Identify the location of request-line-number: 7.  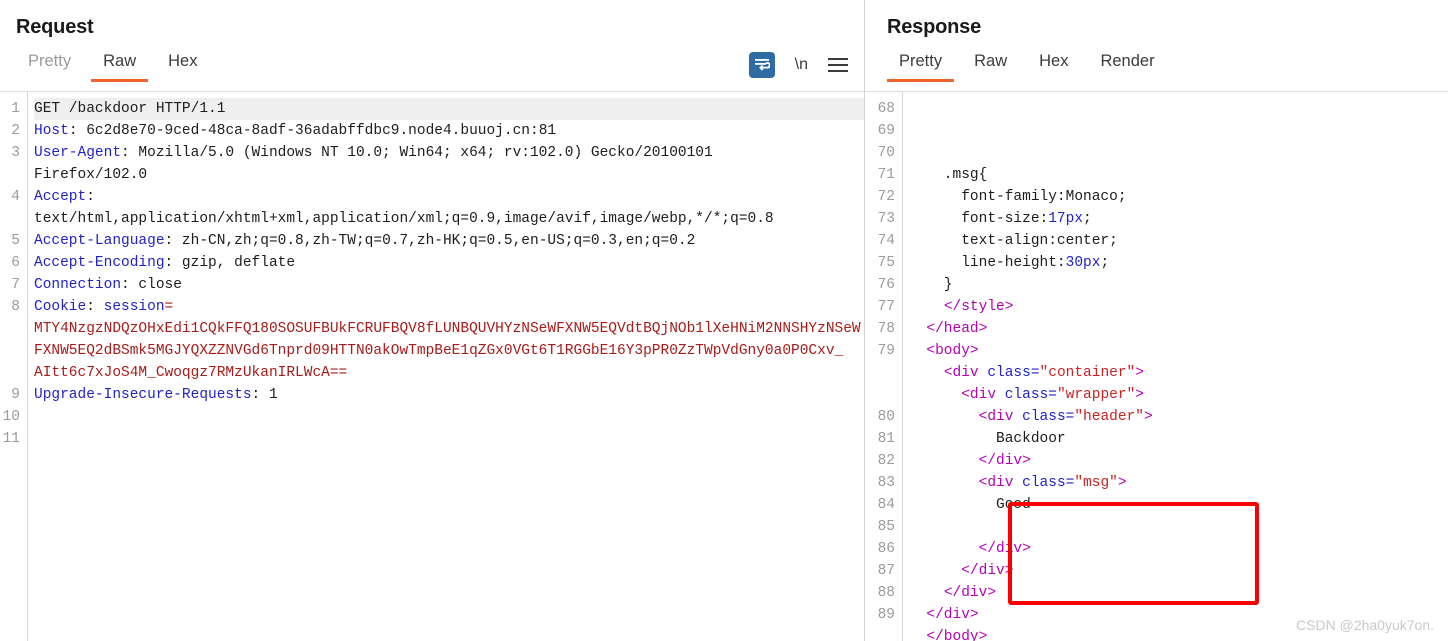
(15, 285).